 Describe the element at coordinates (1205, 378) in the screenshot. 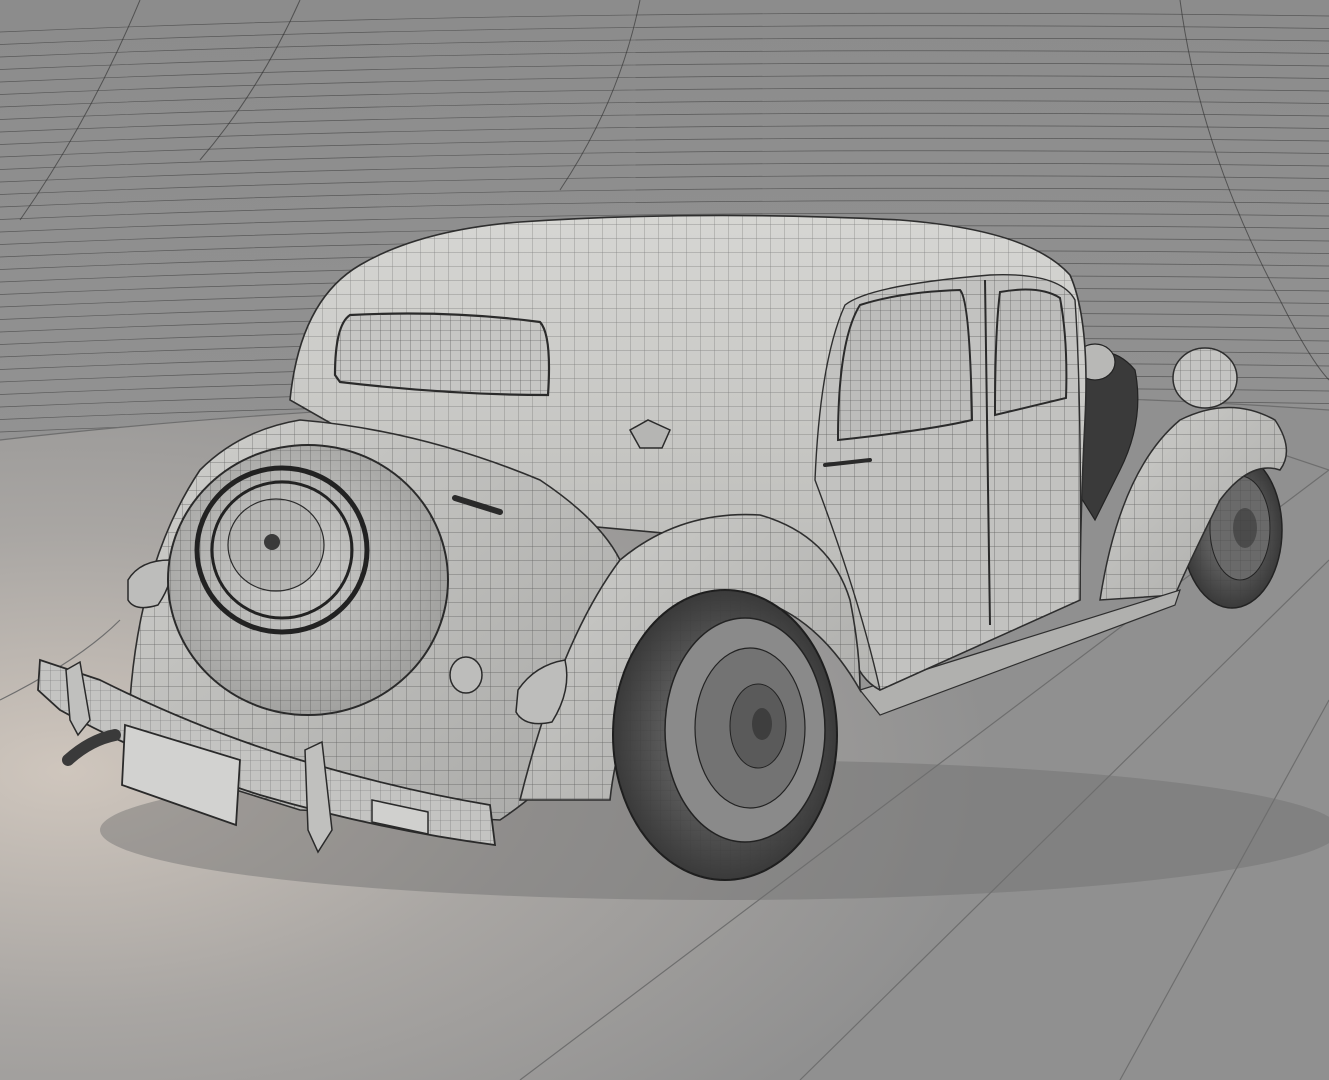

I see `headlamp` at that location.